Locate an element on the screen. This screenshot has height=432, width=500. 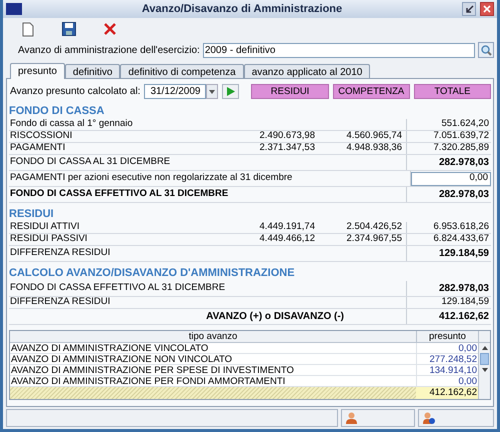
run-button is located at coordinates (231, 91).